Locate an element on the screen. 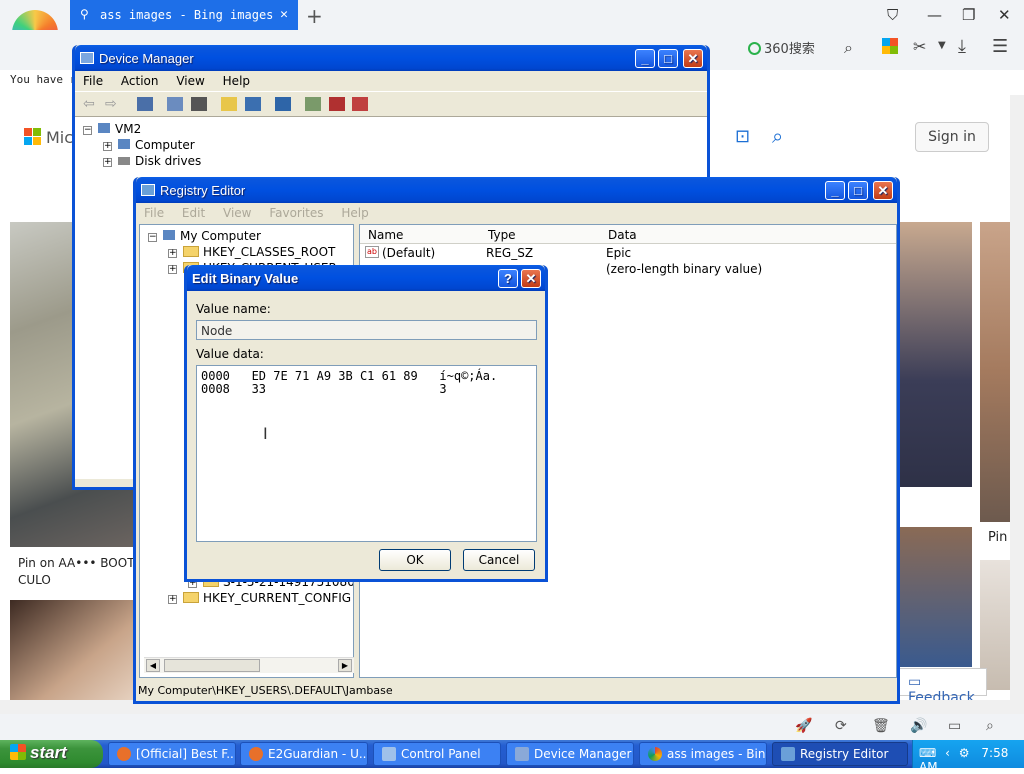  window-title: Registry Editor is located at coordinates (203, 190).